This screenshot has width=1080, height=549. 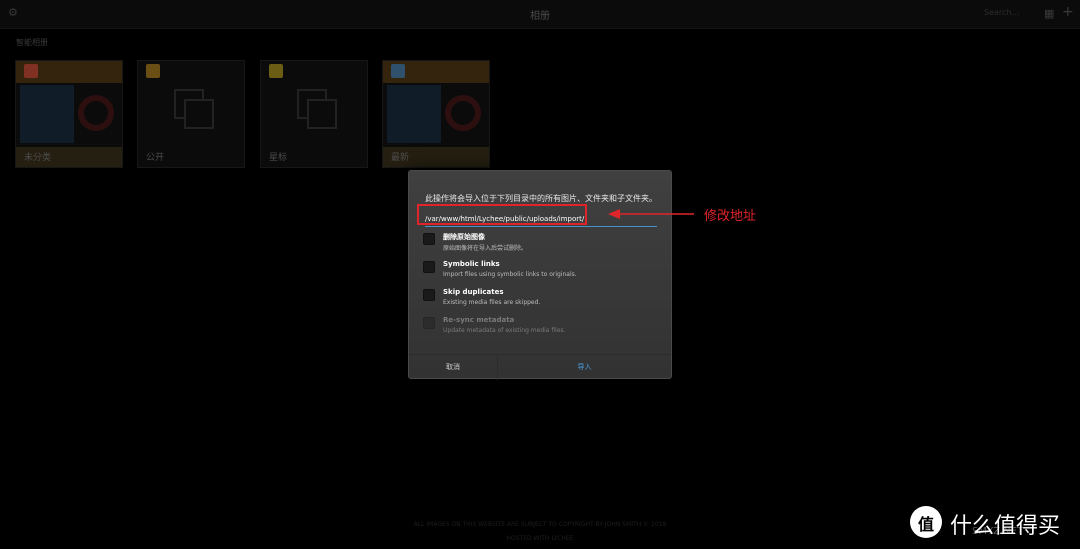 I want to click on plus-icon: +, so click(x=1068, y=12).